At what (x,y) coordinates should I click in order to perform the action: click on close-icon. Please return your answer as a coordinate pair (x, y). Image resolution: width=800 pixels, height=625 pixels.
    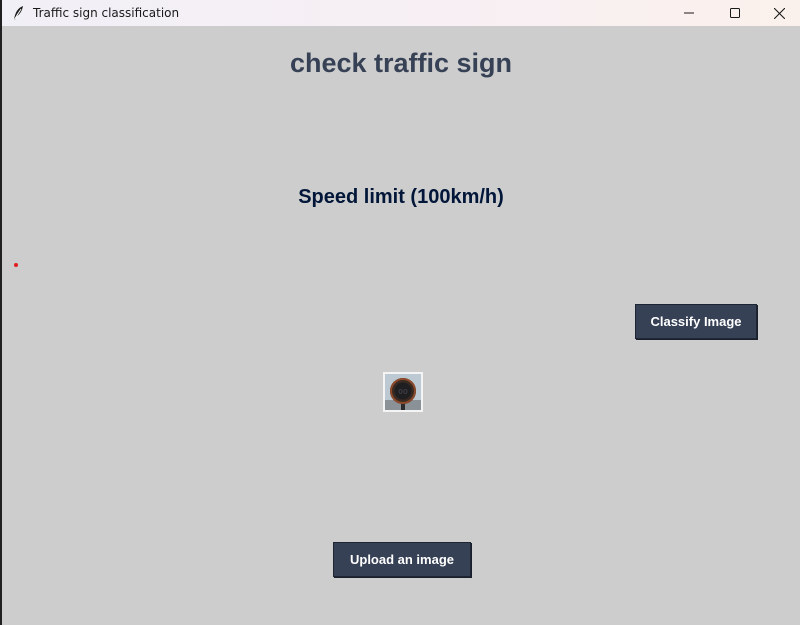
    Looking at the image, I should click on (779, 13).